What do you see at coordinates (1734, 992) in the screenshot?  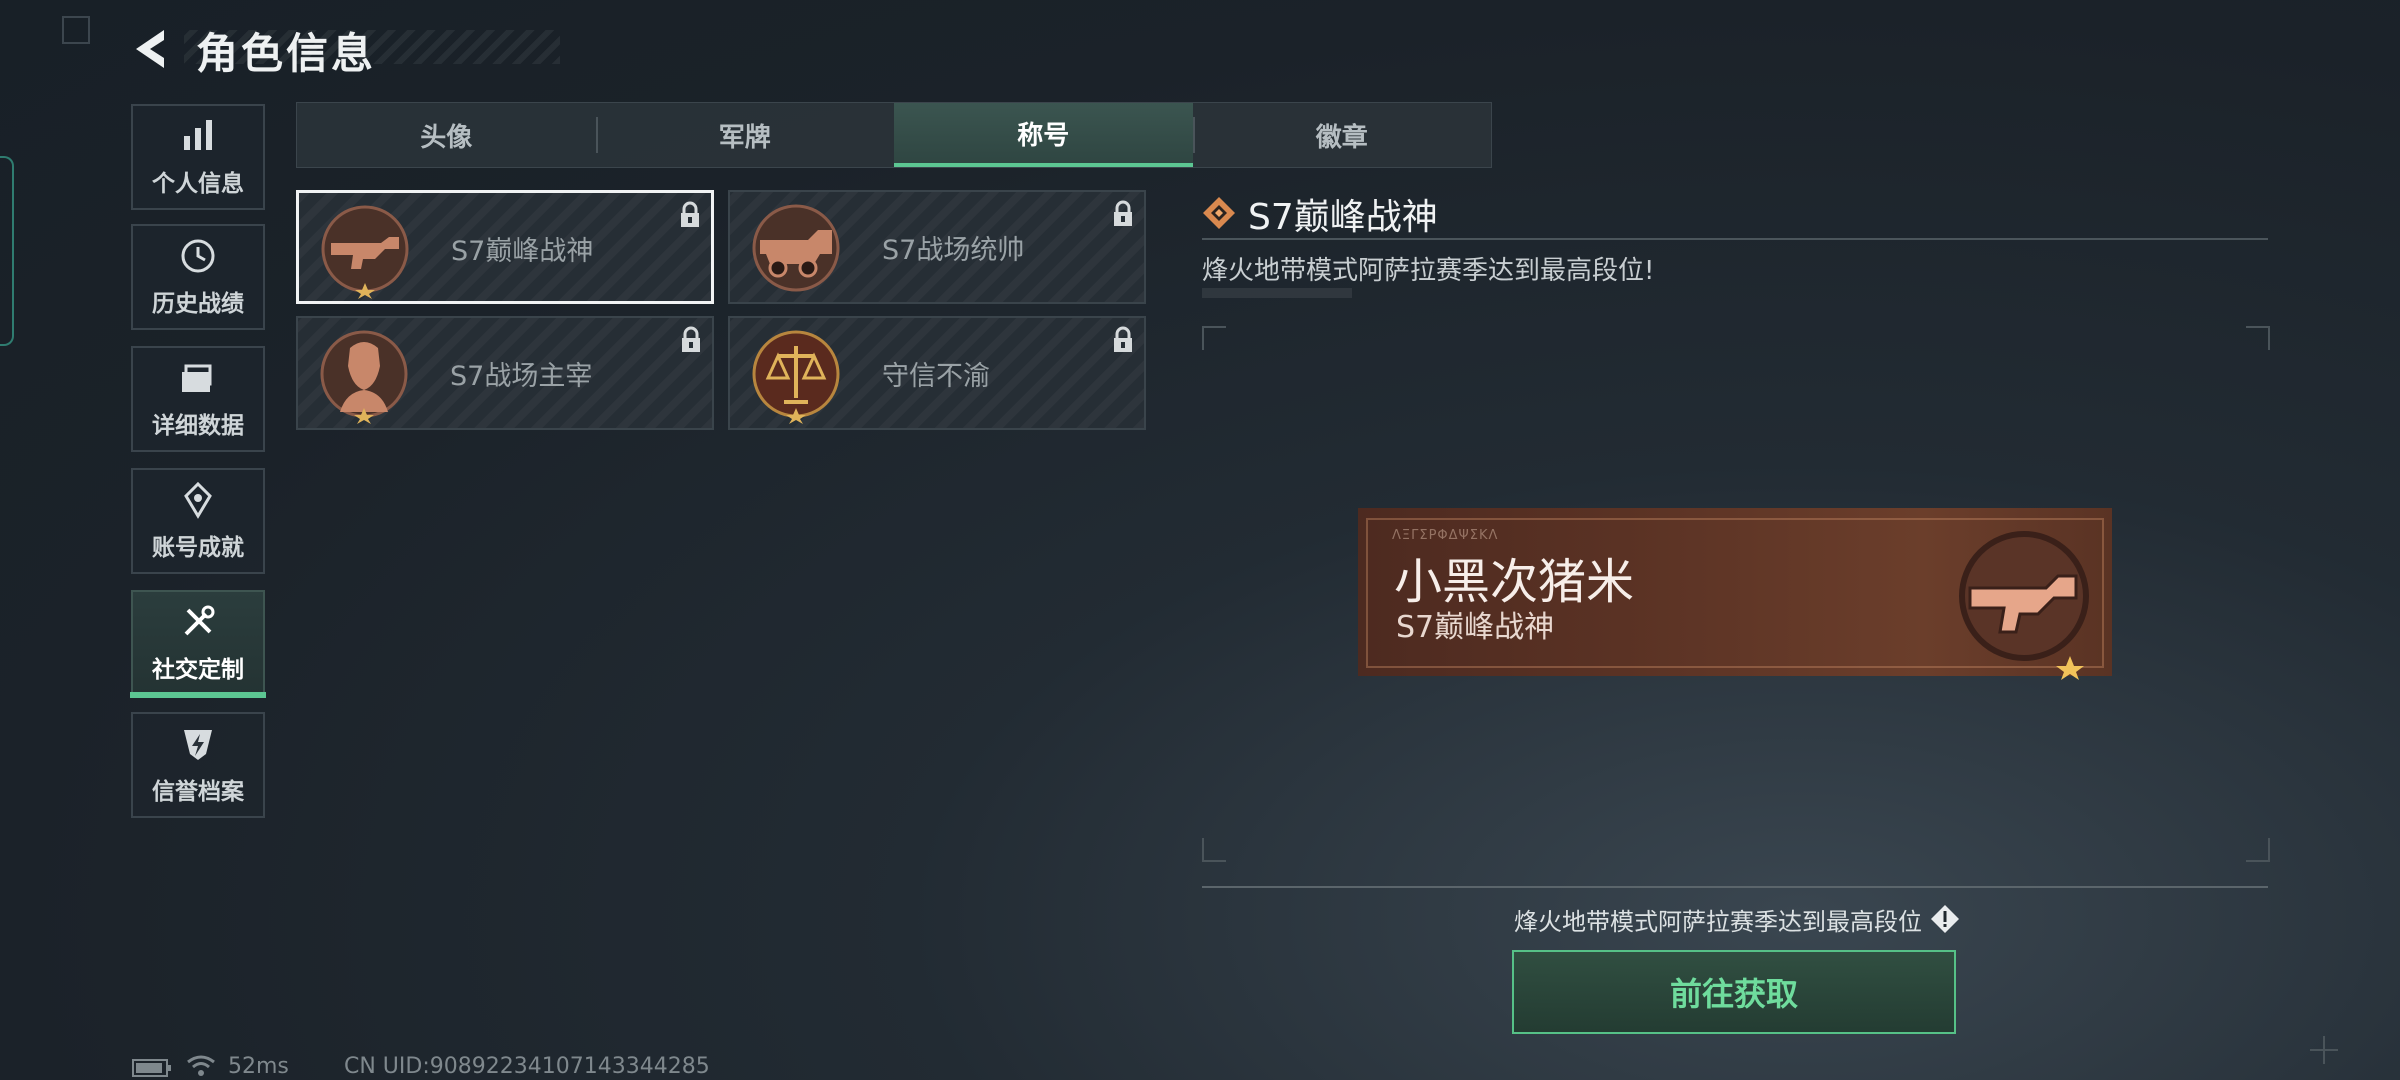 I see `go-obtain-button: 前往获取` at bounding box center [1734, 992].